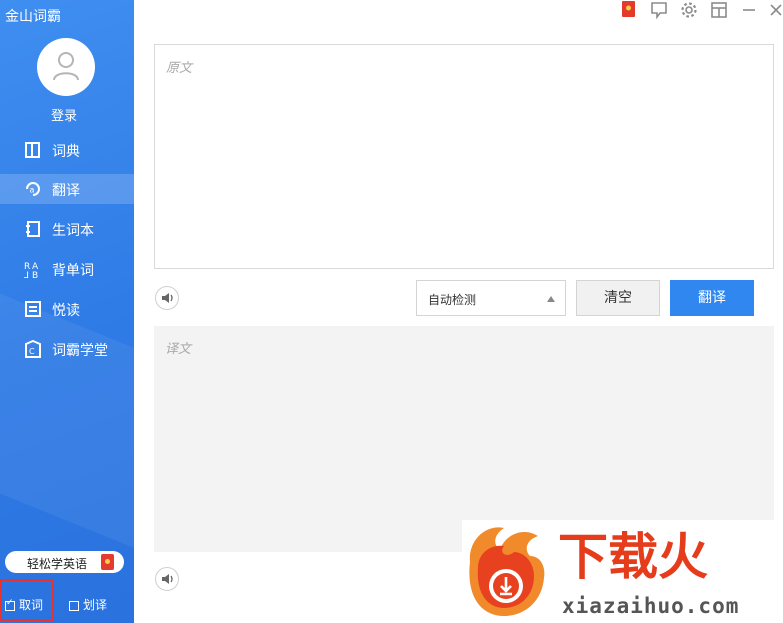  I want to click on gear-icon, so click(689, 10).